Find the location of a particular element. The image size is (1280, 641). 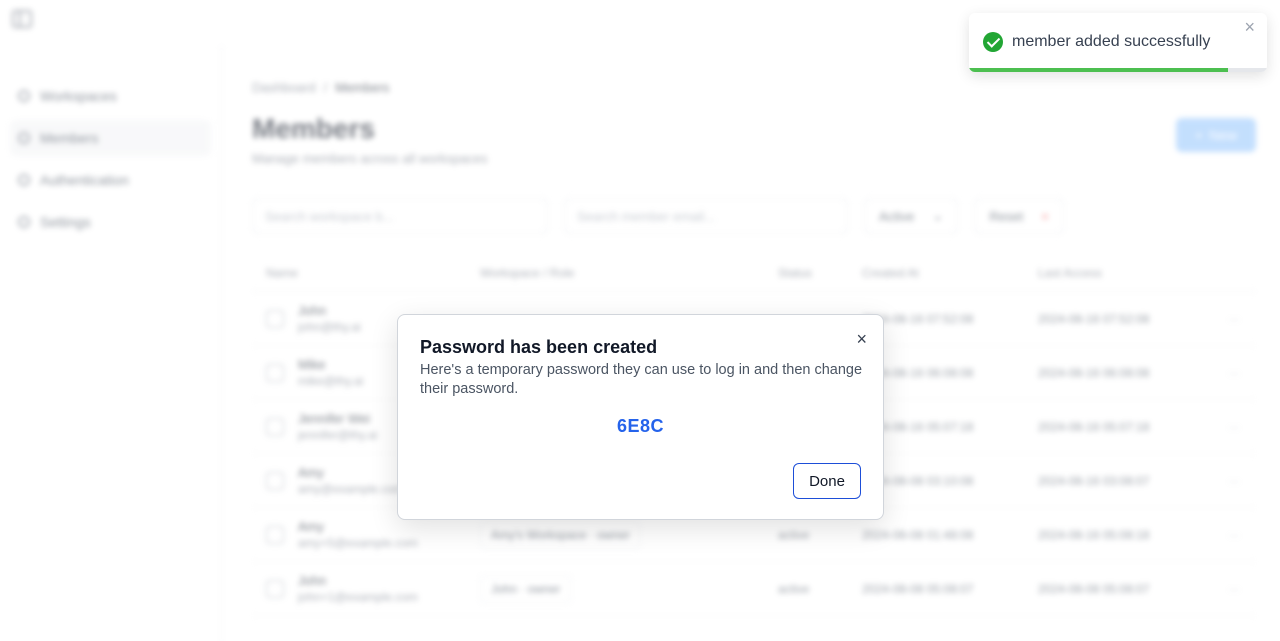

sidebar-item-label: Settings is located at coordinates (65, 222).